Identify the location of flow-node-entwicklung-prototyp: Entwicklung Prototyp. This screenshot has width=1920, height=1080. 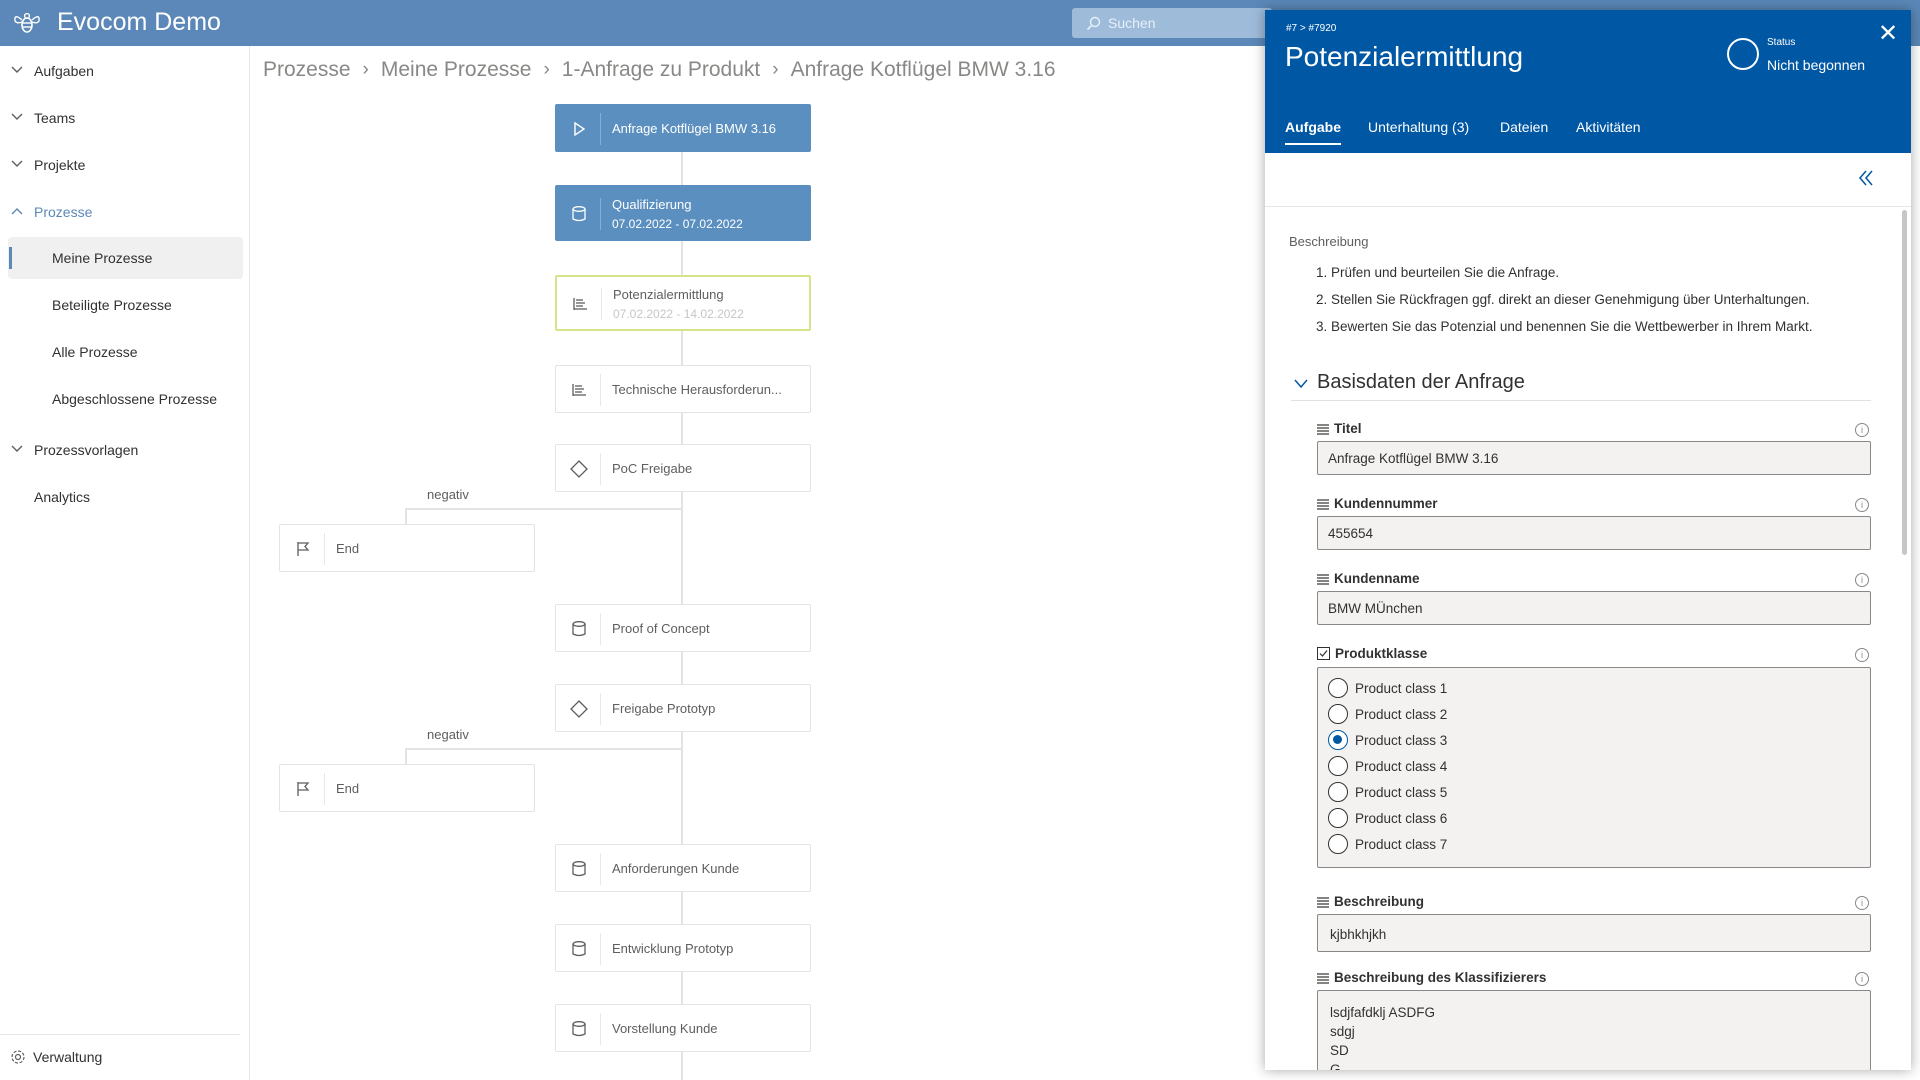
(683, 948).